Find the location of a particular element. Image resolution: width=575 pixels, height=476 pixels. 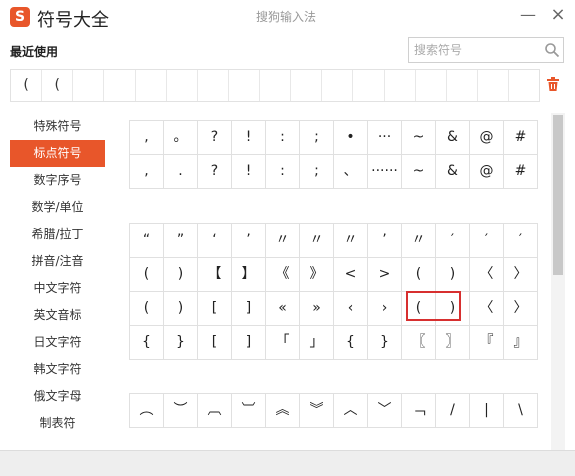

close-button: × is located at coordinates (558, 15).